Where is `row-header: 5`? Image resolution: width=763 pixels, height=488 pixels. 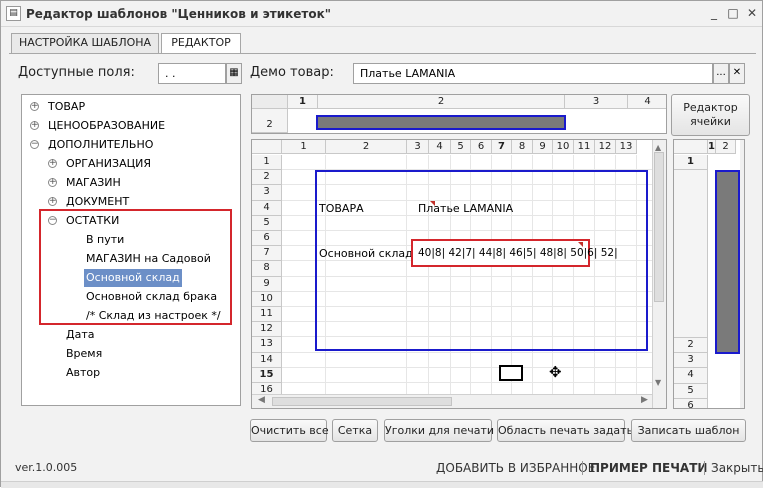 row-header: 5 is located at coordinates (267, 223).